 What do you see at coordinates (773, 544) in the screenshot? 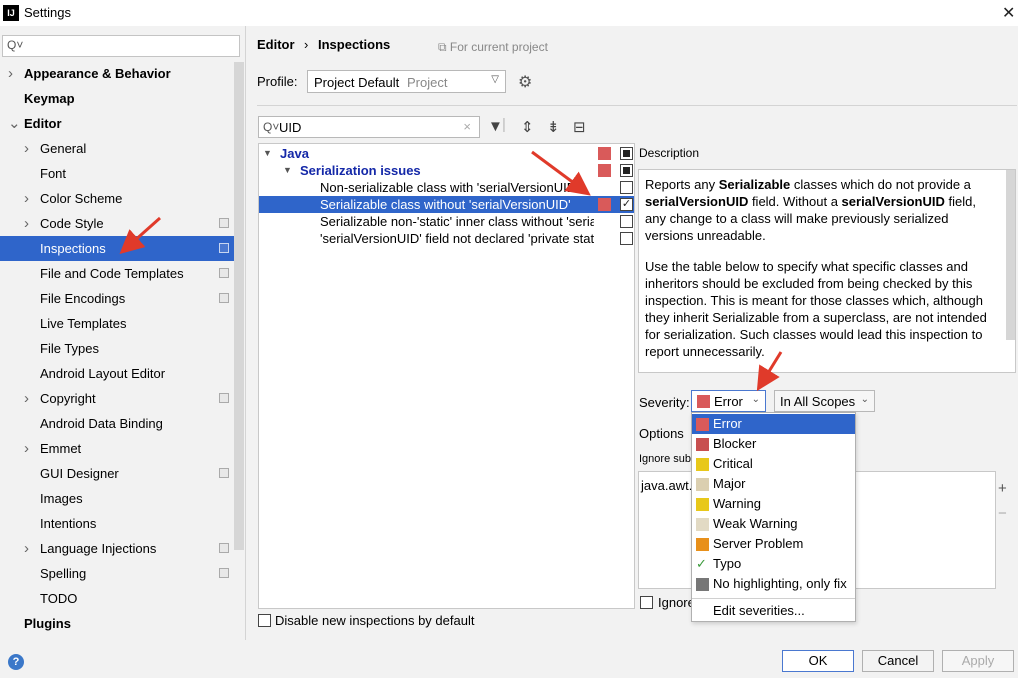
I see `severity-option-server-problem: Server Problem` at bounding box center [773, 544].